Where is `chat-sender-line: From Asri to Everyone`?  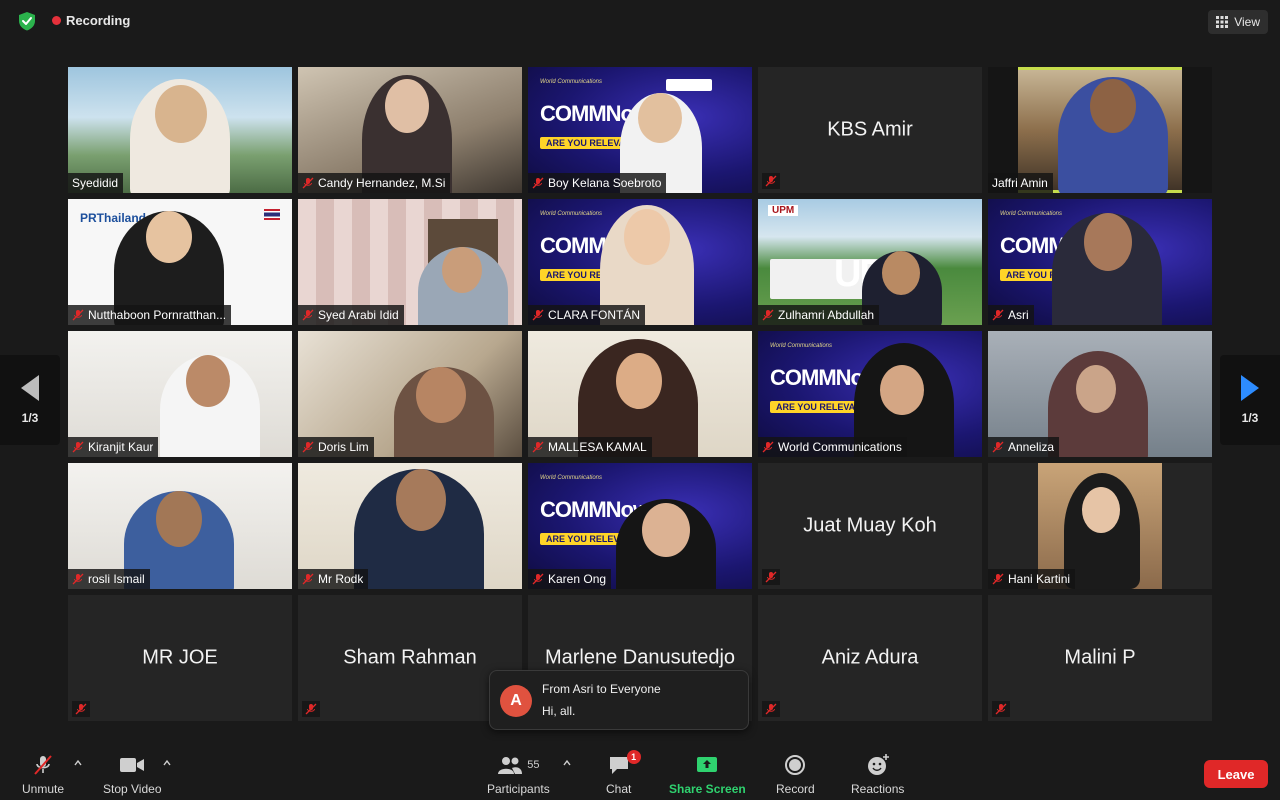
chat-sender-line: From Asri to Everyone is located at coordinates (601, 689).